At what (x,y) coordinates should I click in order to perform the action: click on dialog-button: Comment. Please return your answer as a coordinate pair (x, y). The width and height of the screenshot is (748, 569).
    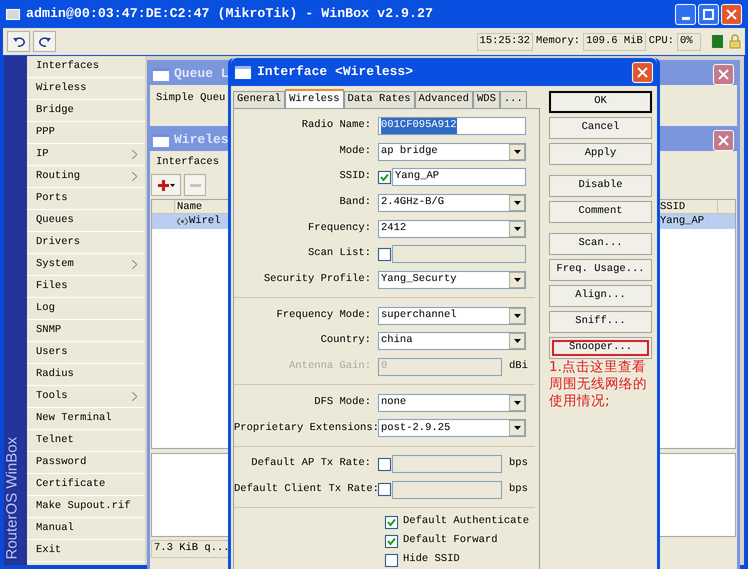
    Looking at the image, I should click on (600, 212).